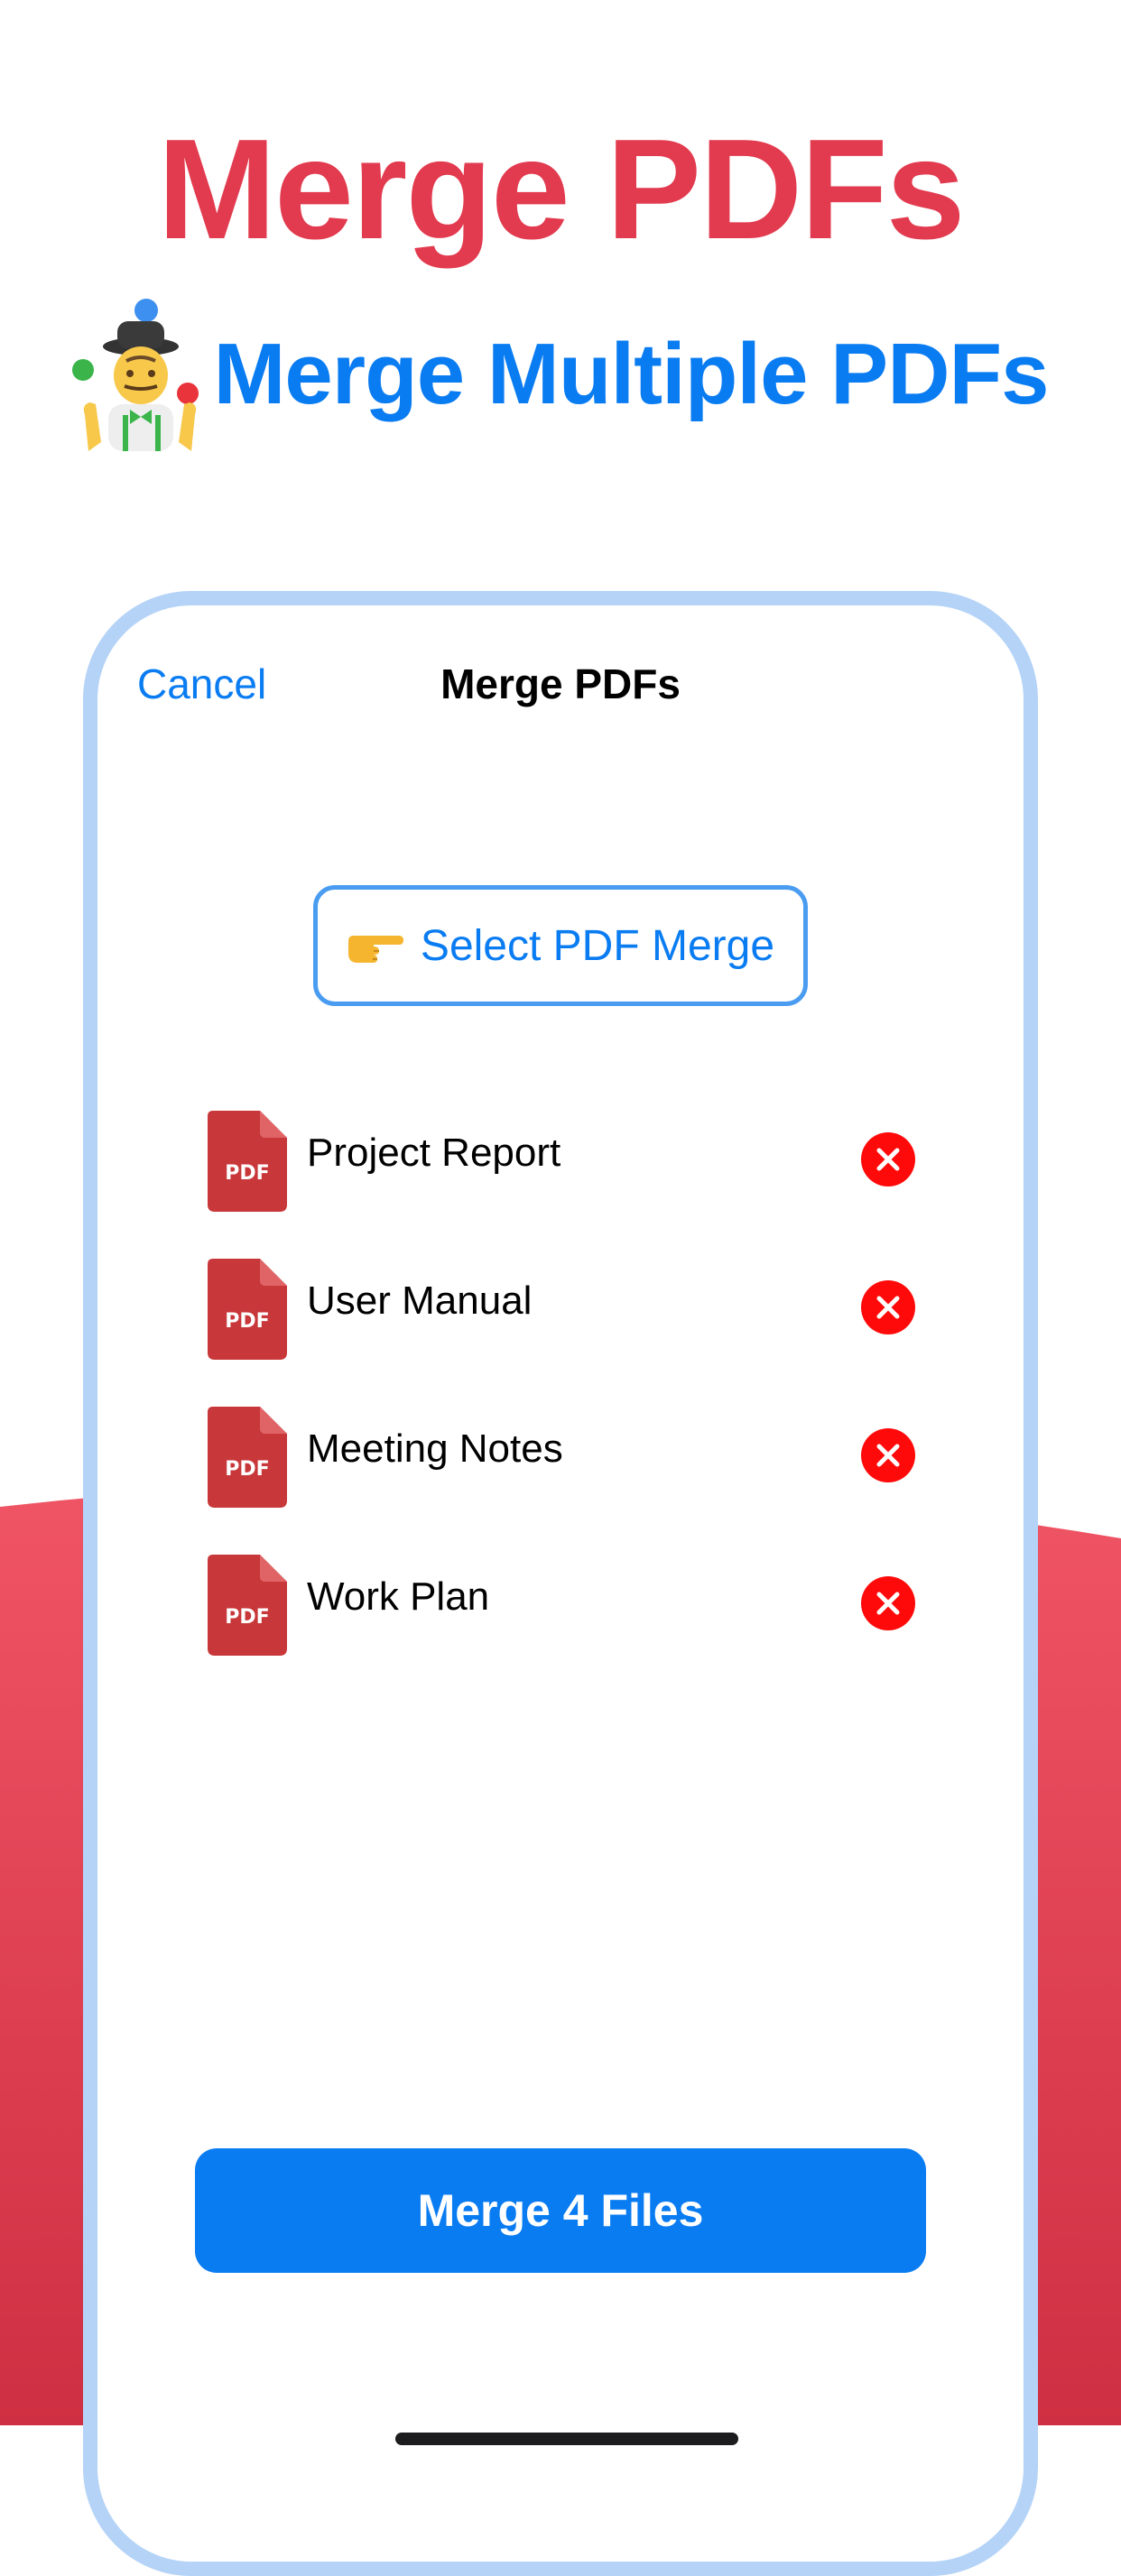 This screenshot has height=2576, width=1121. I want to click on headline: Merge PDFs, so click(561, 189).